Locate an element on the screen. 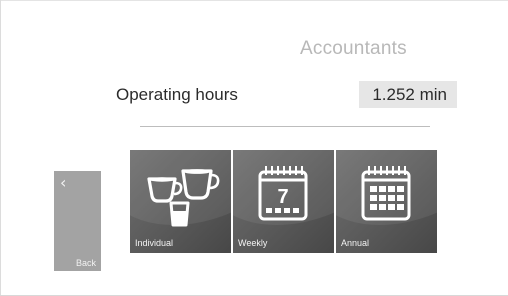  page-title: Accountants is located at coordinates (353, 48).